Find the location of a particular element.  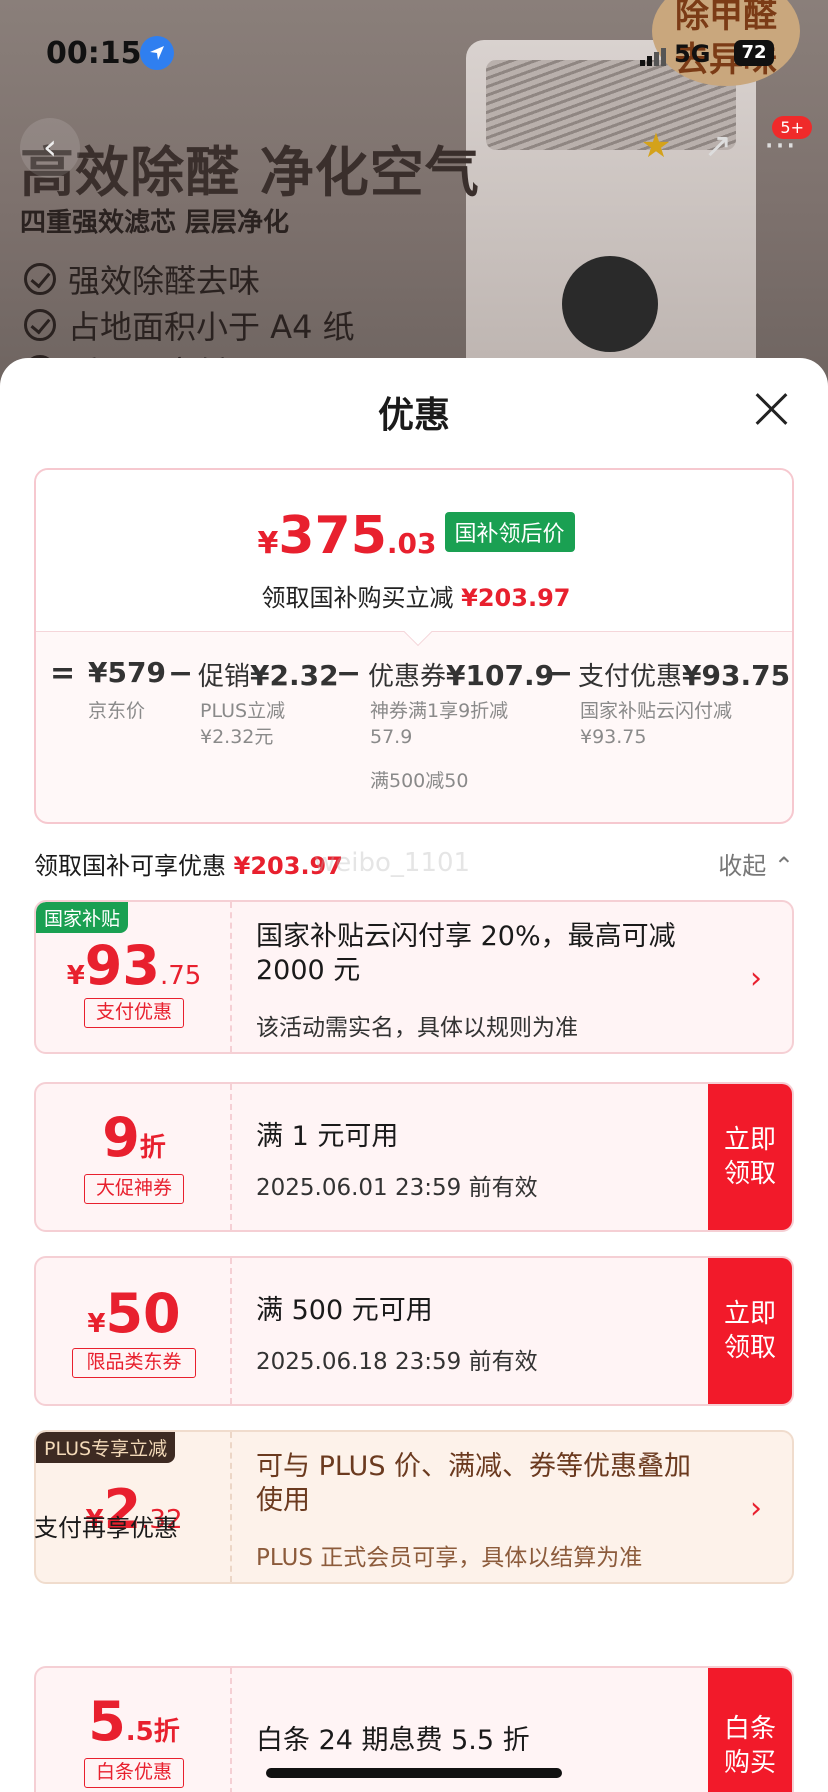

coupon-title: 可与 PLUS 价、满减、券等优惠叠加使用 is located at coordinates (474, 1483).